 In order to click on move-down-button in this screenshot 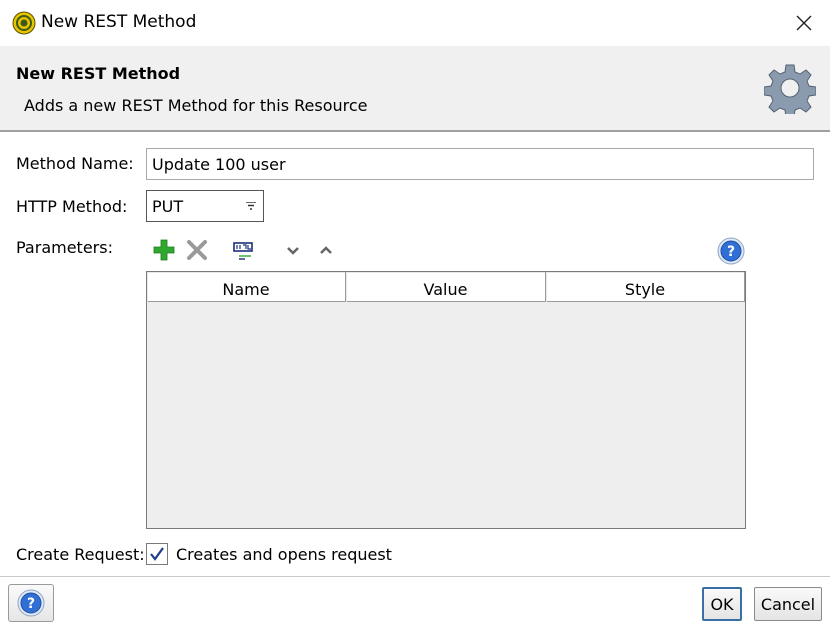, I will do `click(293, 250)`.